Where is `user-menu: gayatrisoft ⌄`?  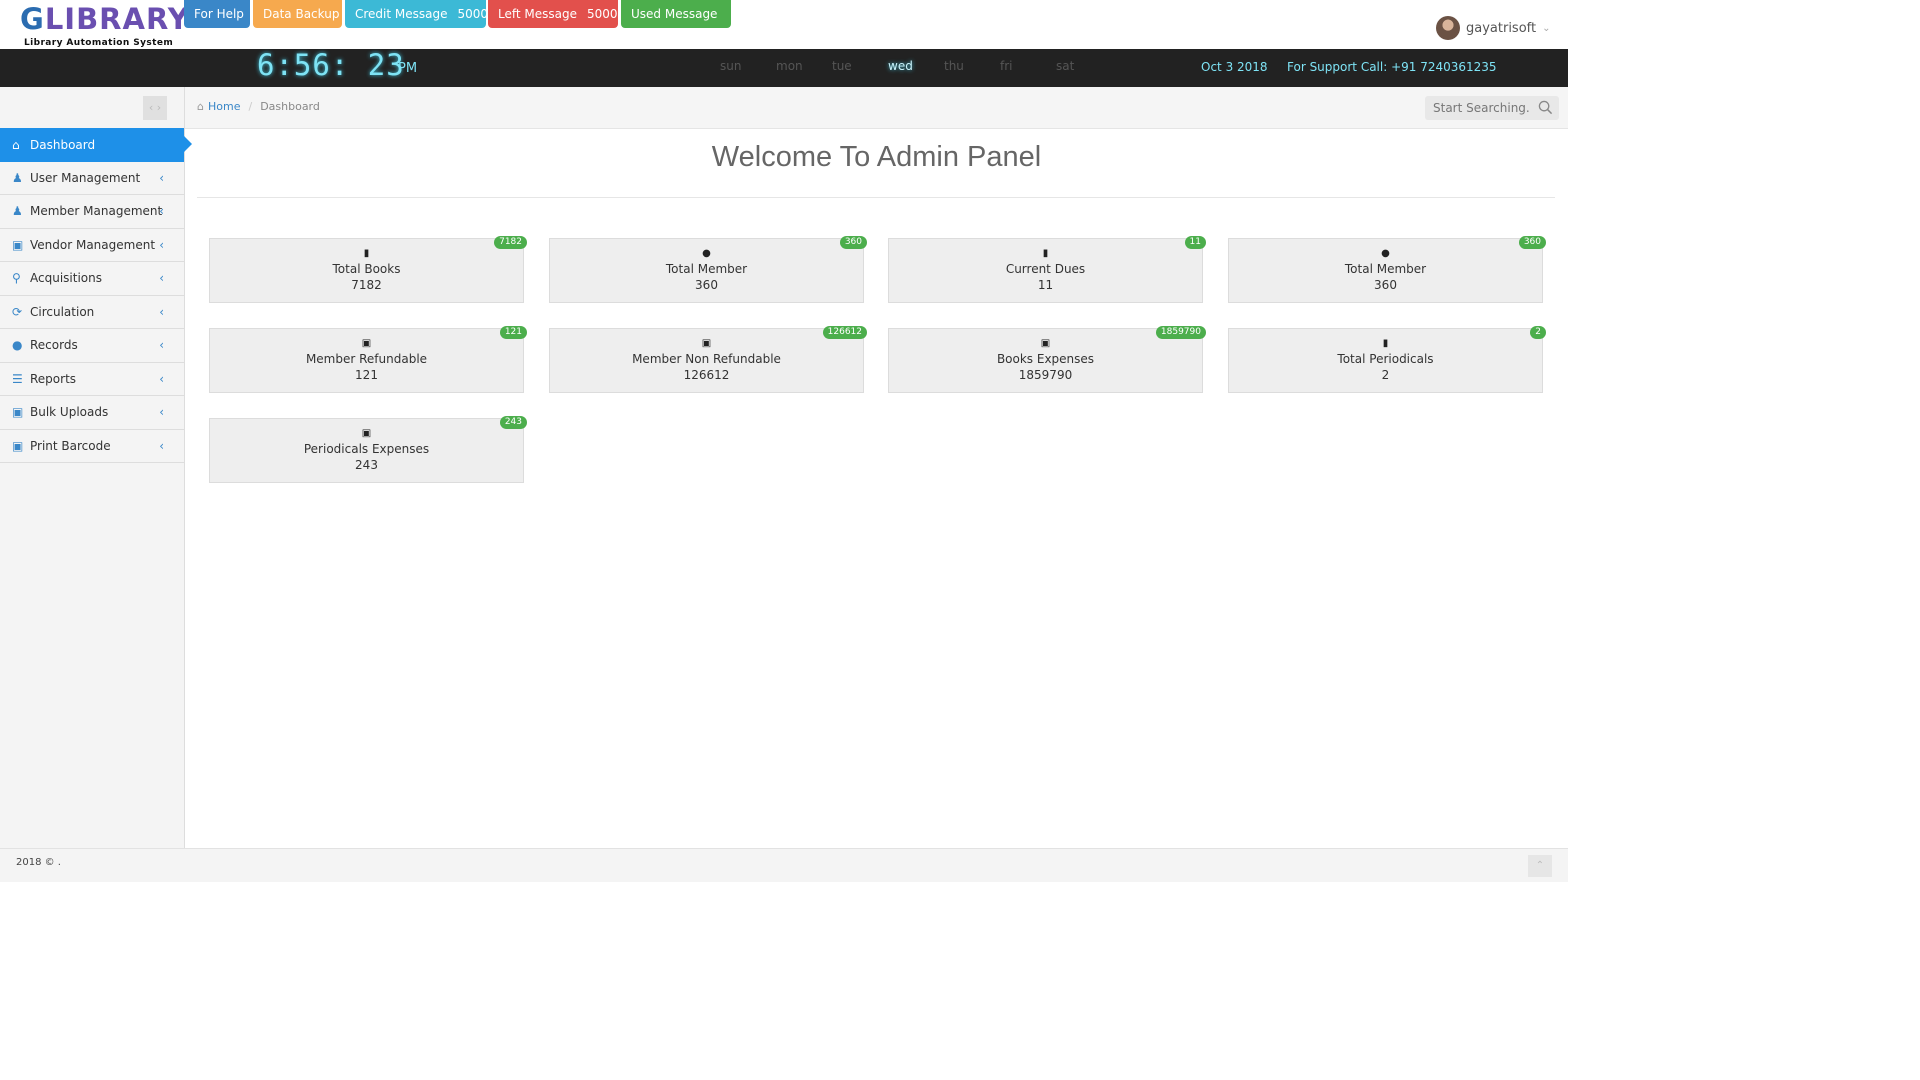
user-menu: gayatrisoft ⌄ is located at coordinates (1493, 28).